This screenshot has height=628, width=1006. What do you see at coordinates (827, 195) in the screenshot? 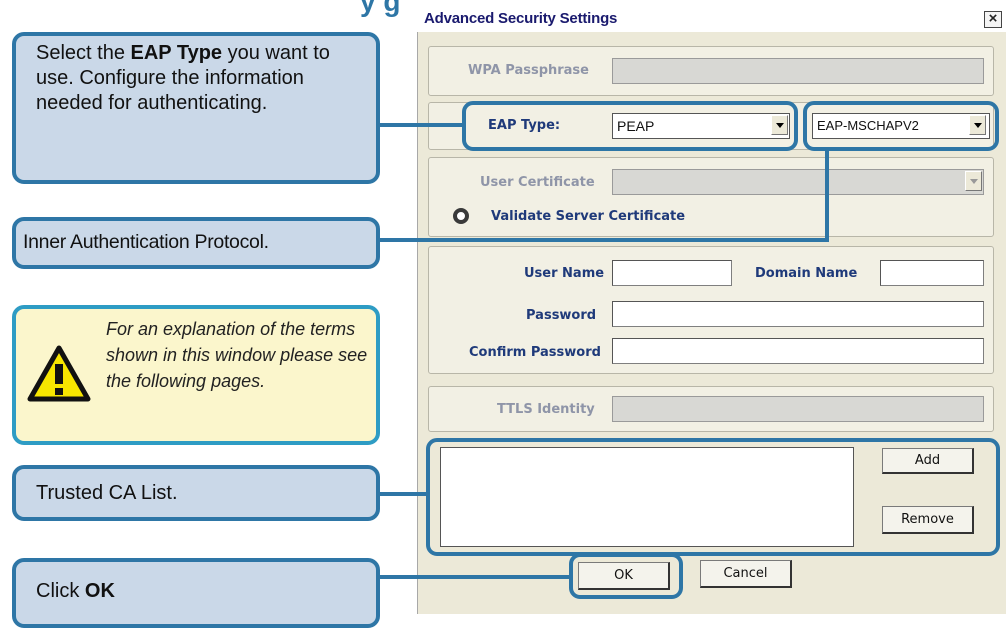
I see `connector-inner-auth-vertical` at bounding box center [827, 195].